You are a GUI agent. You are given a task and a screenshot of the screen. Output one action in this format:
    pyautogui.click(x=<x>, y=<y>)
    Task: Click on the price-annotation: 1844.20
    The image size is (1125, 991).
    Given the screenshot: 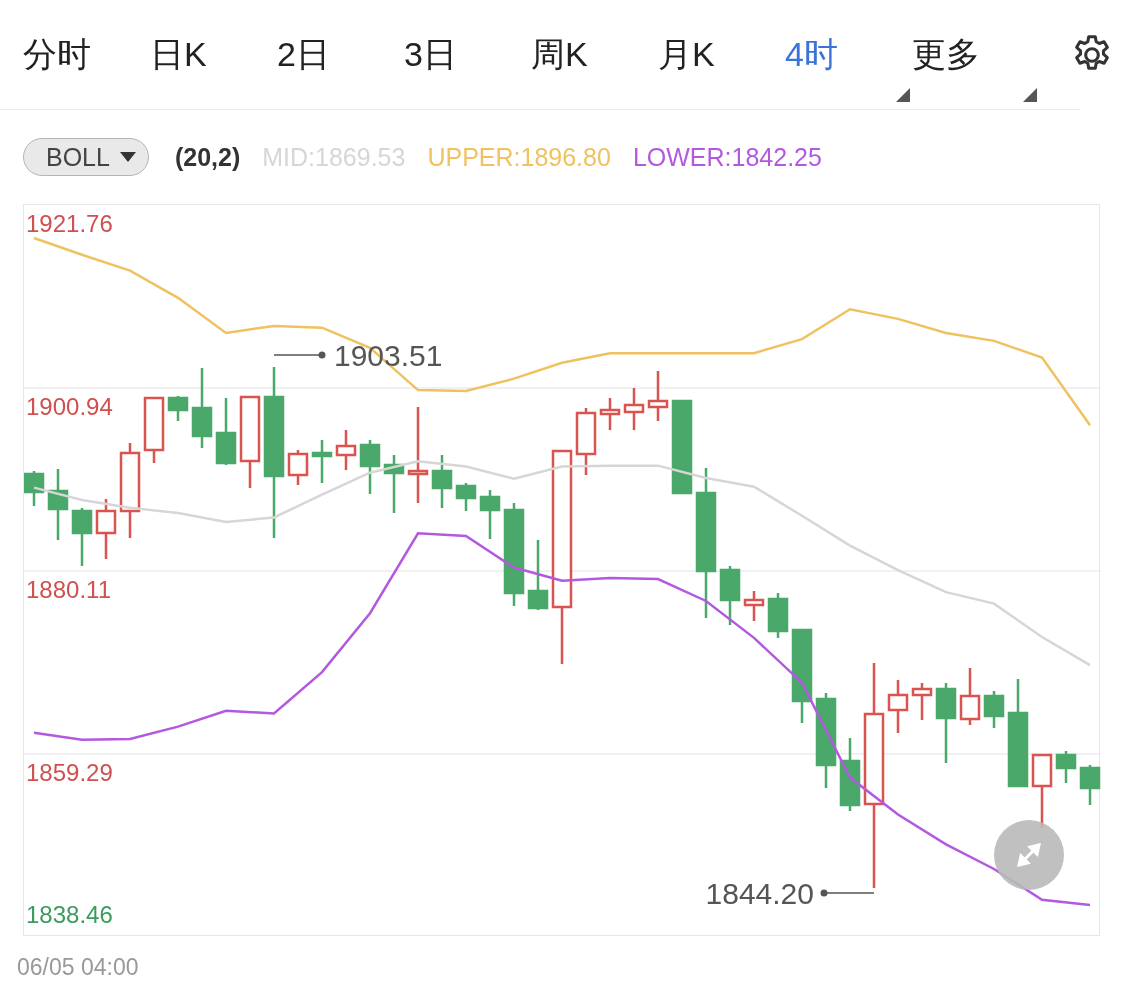 What is the action you would take?
    pyautogui.click(x=759, y=893)
    